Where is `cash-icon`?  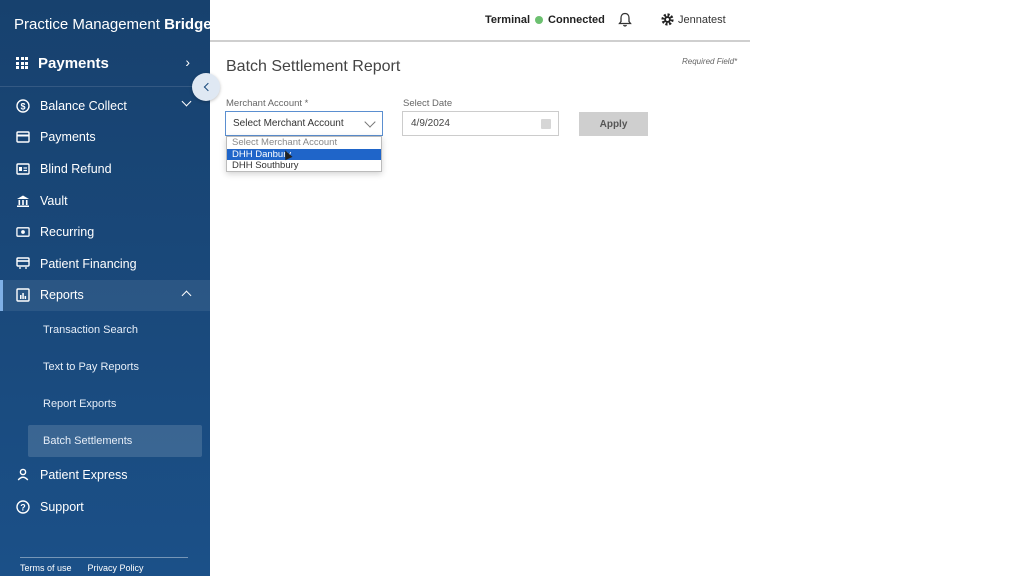 cash-icon is located at coordinates (23, 232).